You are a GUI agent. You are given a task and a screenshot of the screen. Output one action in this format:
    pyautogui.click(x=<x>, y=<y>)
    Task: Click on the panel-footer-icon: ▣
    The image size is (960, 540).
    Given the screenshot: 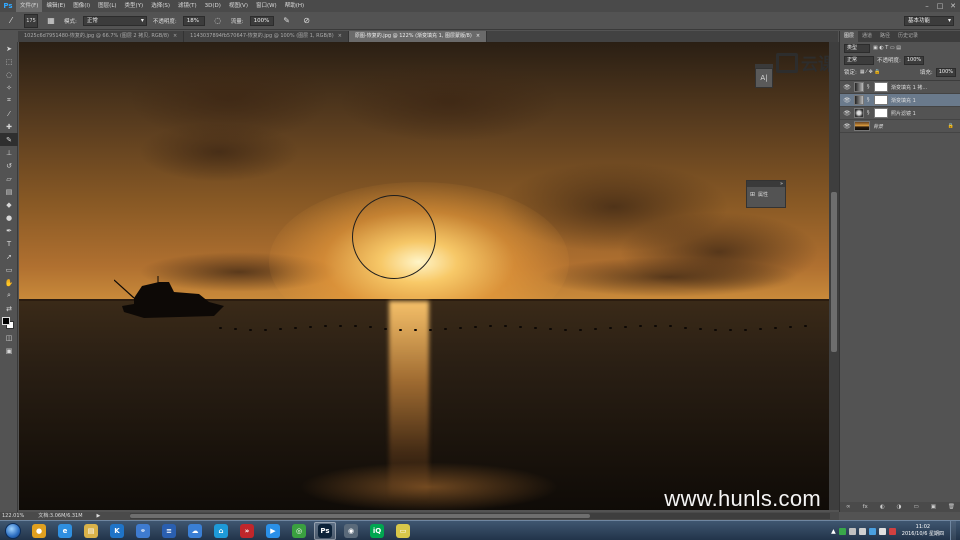 What is the action you would take?
    pyautogui.click(x=933, y=507)
    